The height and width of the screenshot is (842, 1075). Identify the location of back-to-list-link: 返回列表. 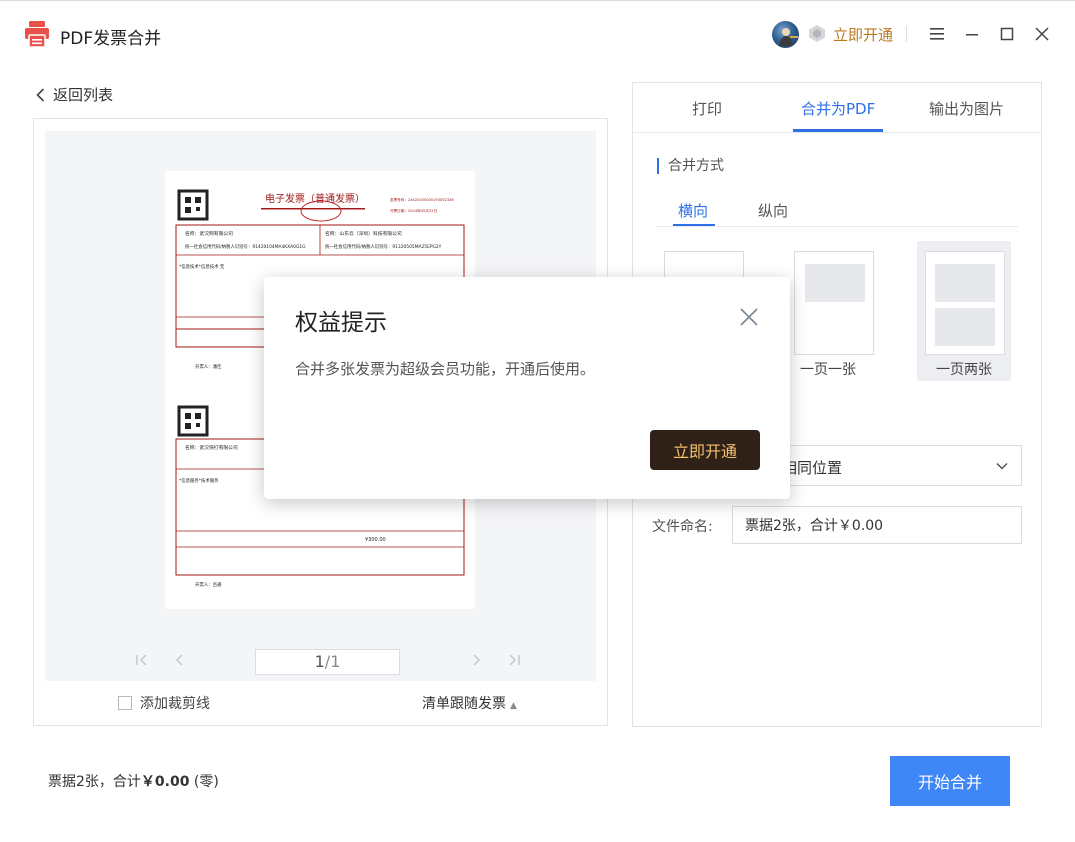
(74, 94).